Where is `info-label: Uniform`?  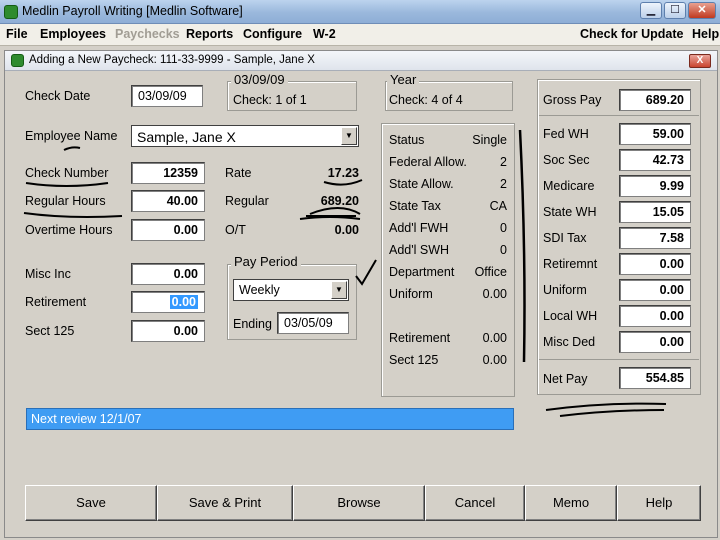
info-label: Uniform is located at coordinates (411, 294).